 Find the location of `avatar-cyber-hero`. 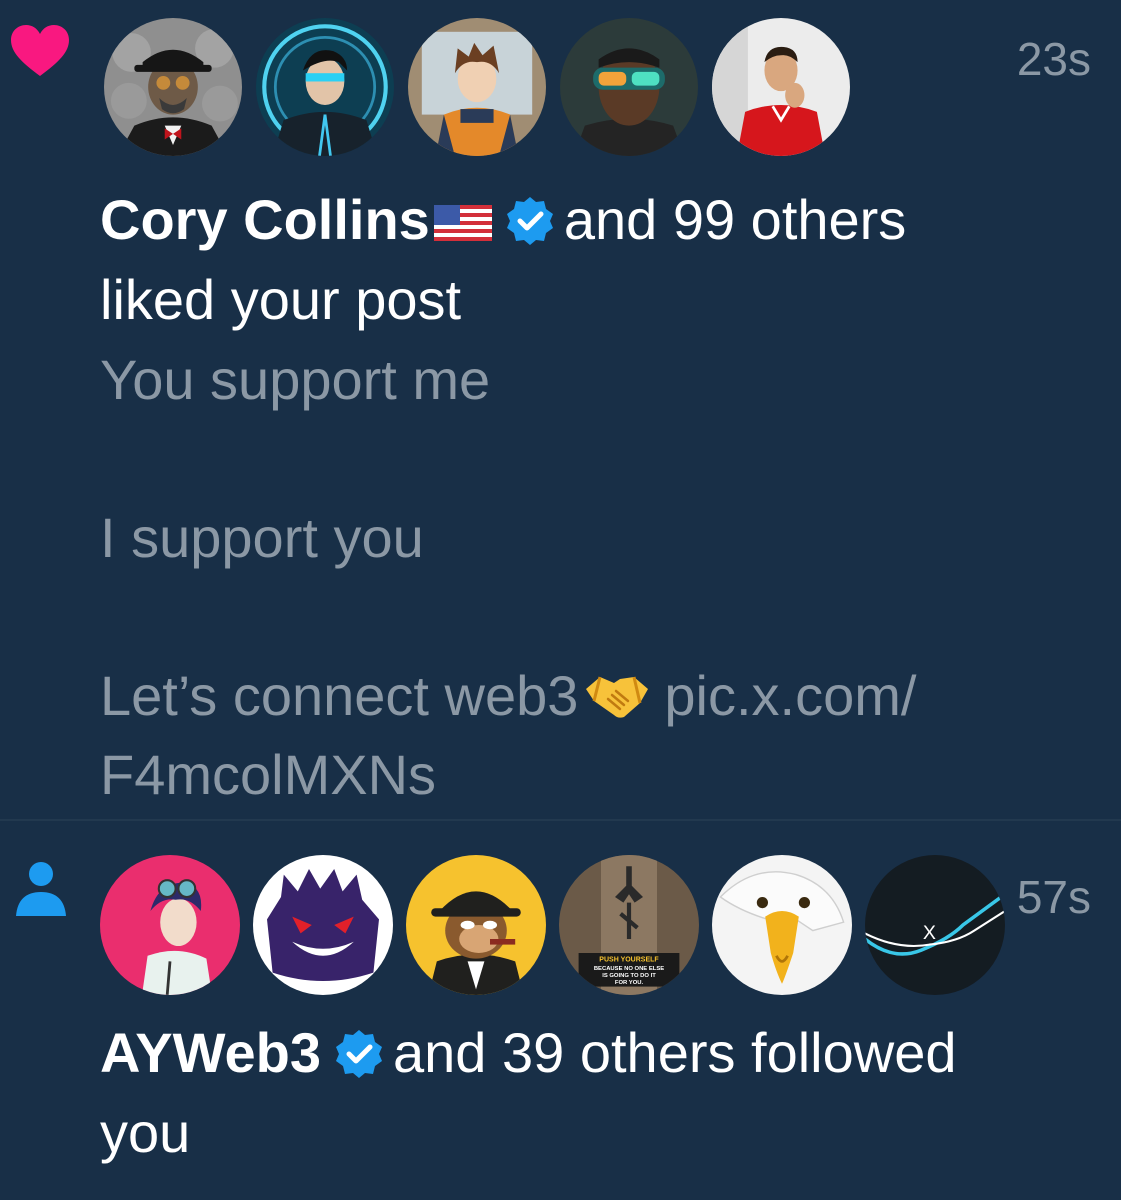

avatar-cyber-hero is located at coordinates (325, 87).